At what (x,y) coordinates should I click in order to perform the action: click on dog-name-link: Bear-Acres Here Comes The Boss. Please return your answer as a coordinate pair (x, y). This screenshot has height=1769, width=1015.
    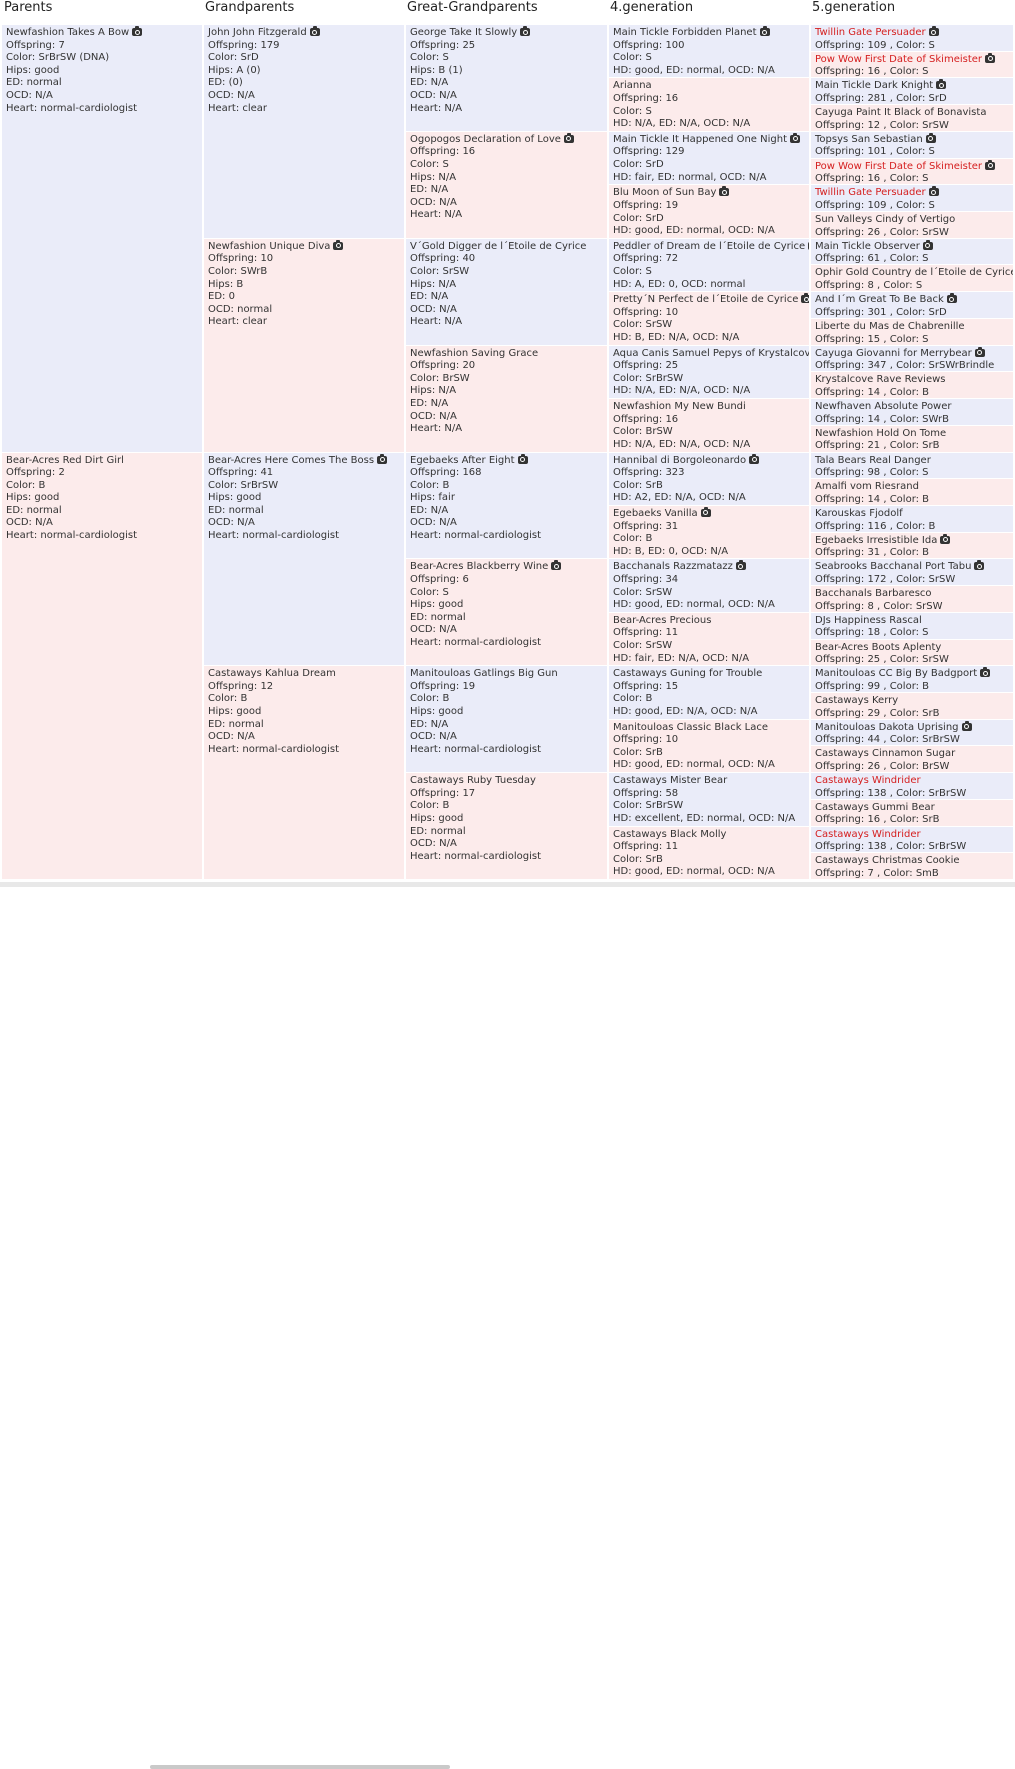
    Looking at the image, I should click on (304, 460).